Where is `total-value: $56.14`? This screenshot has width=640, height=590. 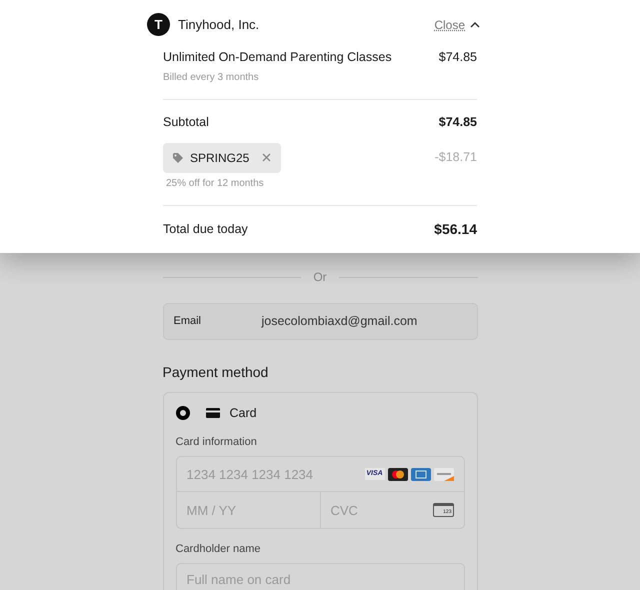
total-value: $56.14 is located at coordinates (455, 229).